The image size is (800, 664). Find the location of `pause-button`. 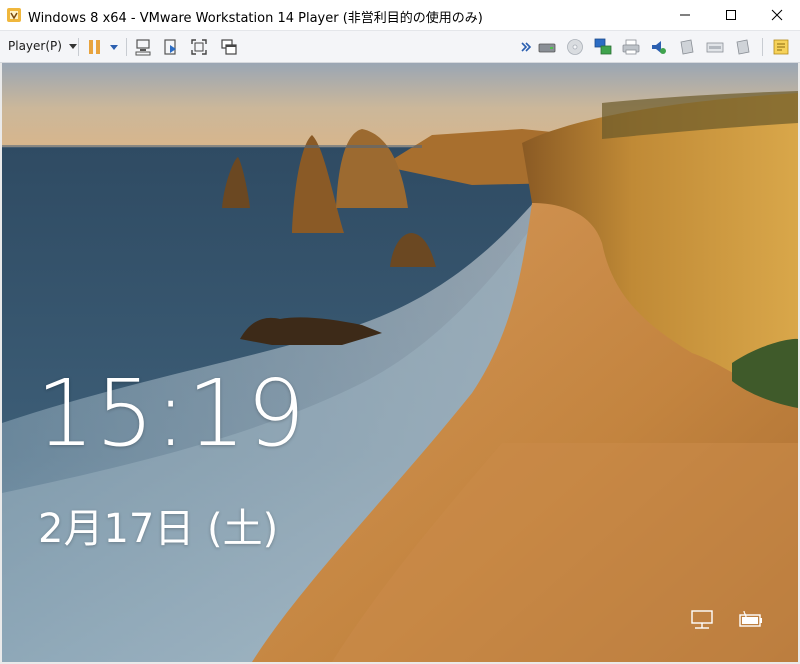

pause-button is located at coordinates (95, 47).